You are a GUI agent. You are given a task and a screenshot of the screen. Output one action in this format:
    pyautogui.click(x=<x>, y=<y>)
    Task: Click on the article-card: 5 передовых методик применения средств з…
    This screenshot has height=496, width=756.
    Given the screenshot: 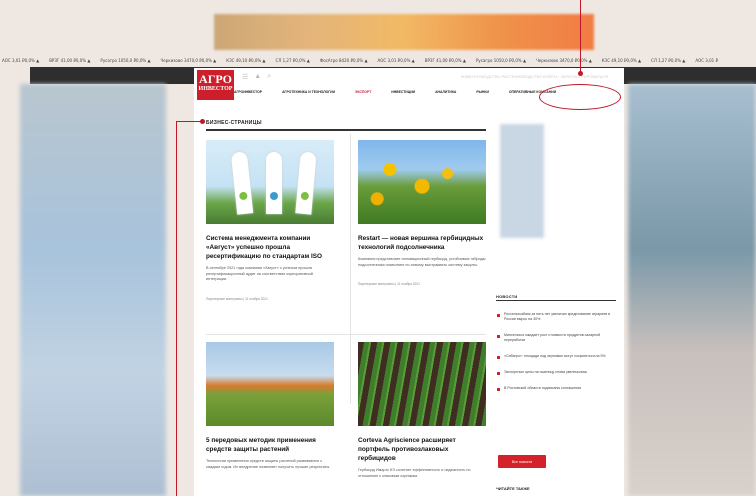 What is the action you would take?
    pyautogui.click(x=270, y=406)
    